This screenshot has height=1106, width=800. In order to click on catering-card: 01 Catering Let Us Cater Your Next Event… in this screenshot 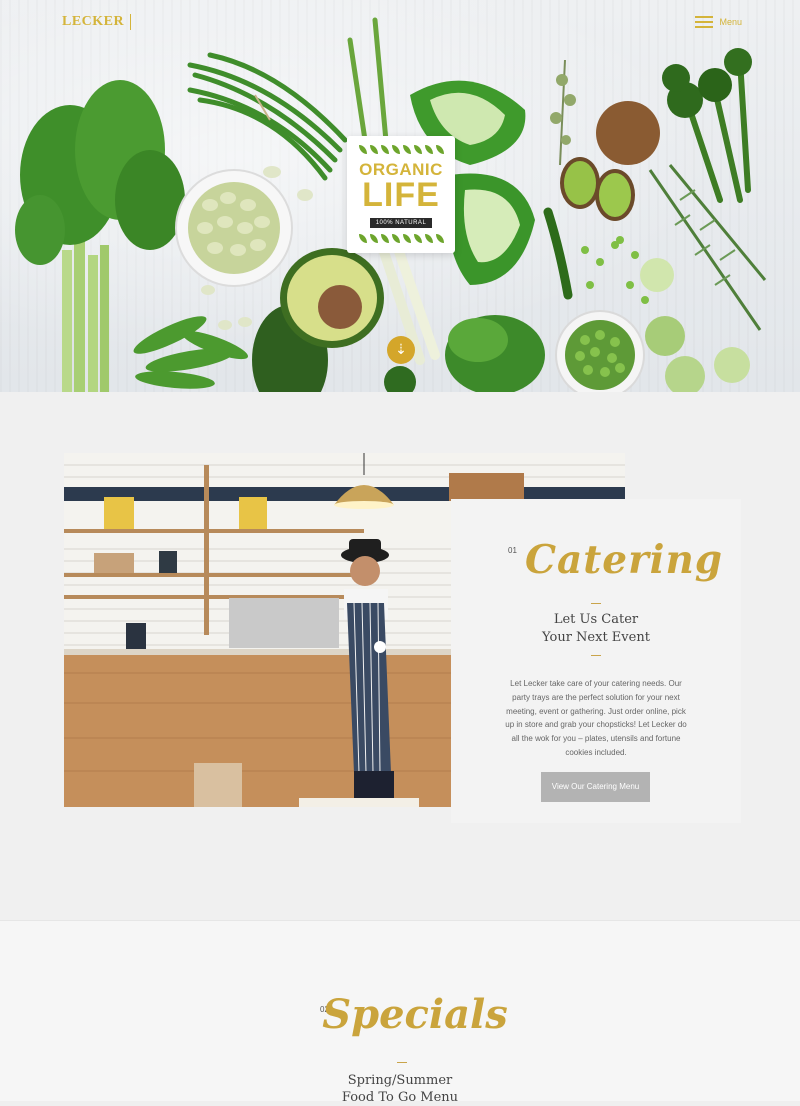, I will do `click(596, 661)`.